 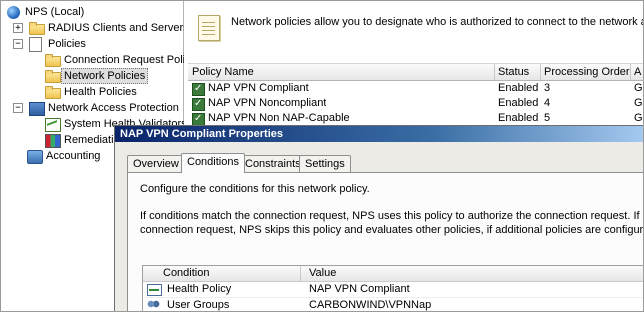 What do you see at coordinates (105, 76) in the screenshot?
I see `tree-label-selected: Network Policies` at bounding box center [105, 76].